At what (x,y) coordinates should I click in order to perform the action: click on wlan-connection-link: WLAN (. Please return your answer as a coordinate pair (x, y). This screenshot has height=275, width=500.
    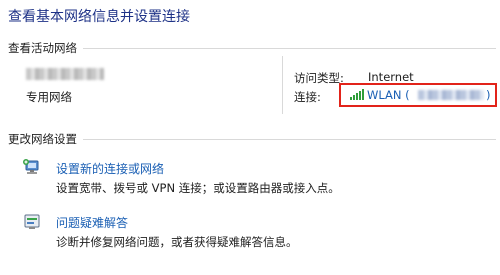
    Looking at the image, I should click on (388, 95).